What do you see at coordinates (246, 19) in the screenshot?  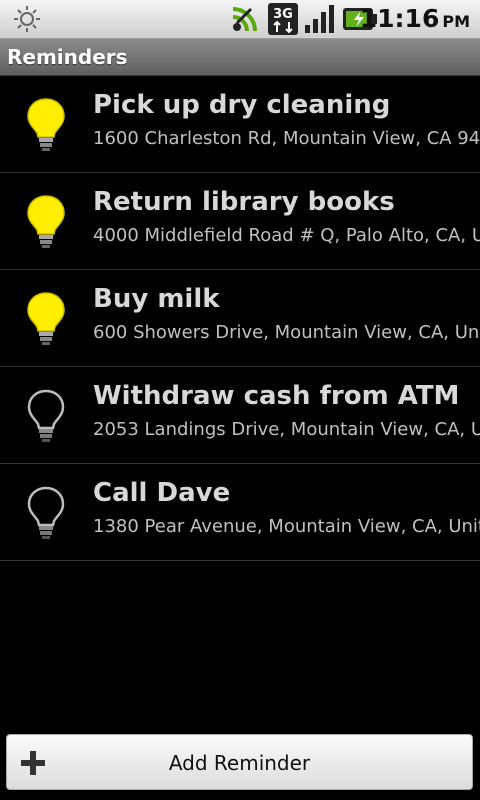 I see `wifi-icon` at bounding box center [246, 19].